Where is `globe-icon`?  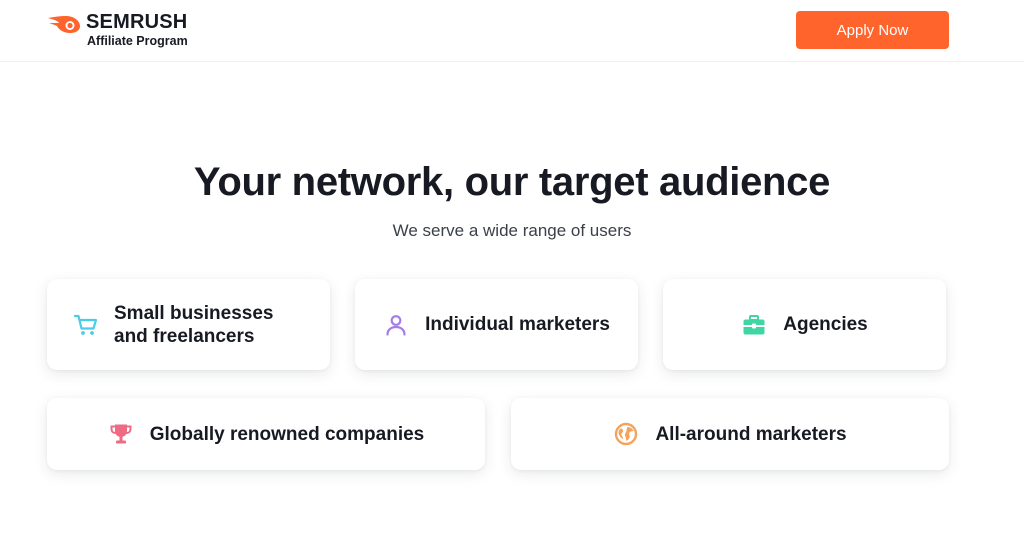 globe-icon is located at coordinates (626, 434).